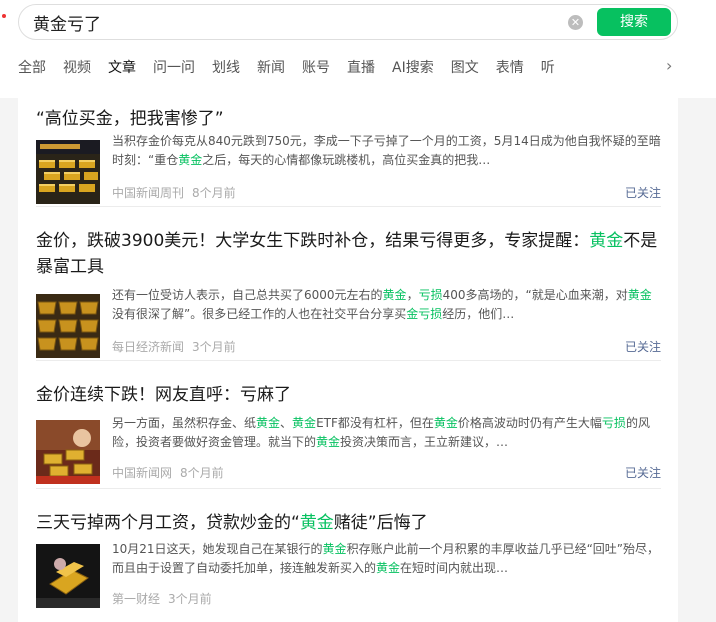  What do you see at coordinates (184, 423) in the screenshot?
I see `snippet-text: 另一方面，虽然积存金、纸` at bounding box center [184, 423].